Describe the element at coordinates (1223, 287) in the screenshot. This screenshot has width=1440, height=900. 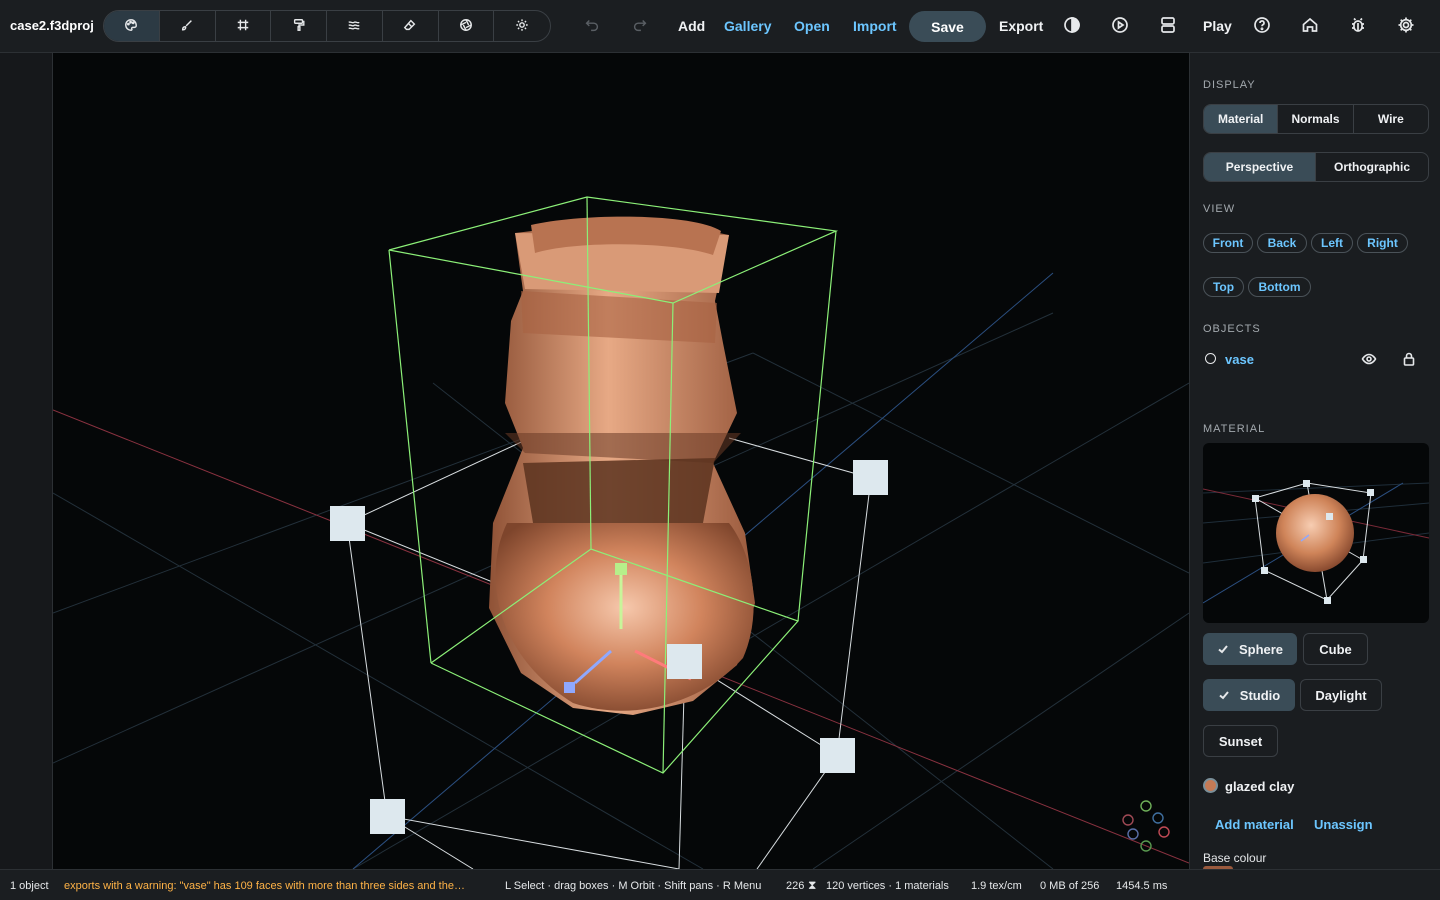
I see `view-top-button: Top` at that location.